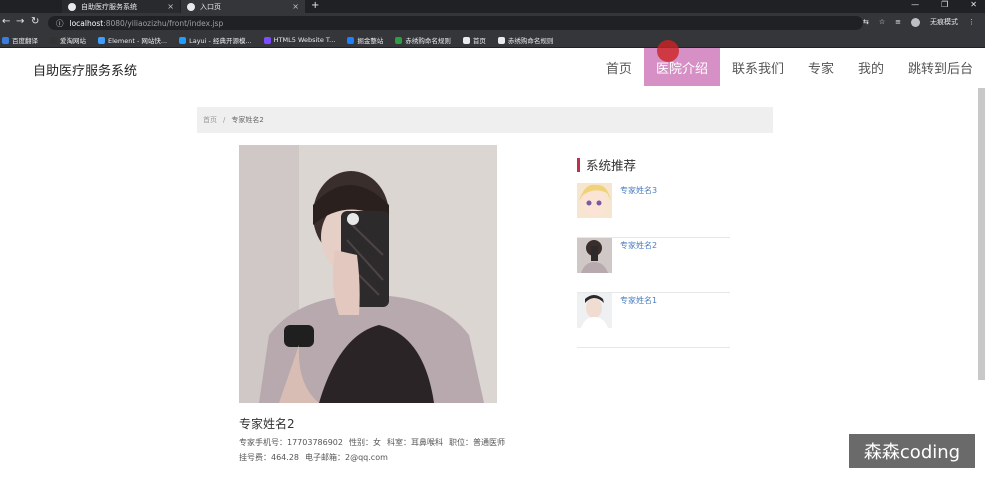  I want to click on incognito-avatar-icon, so click(915, 22).